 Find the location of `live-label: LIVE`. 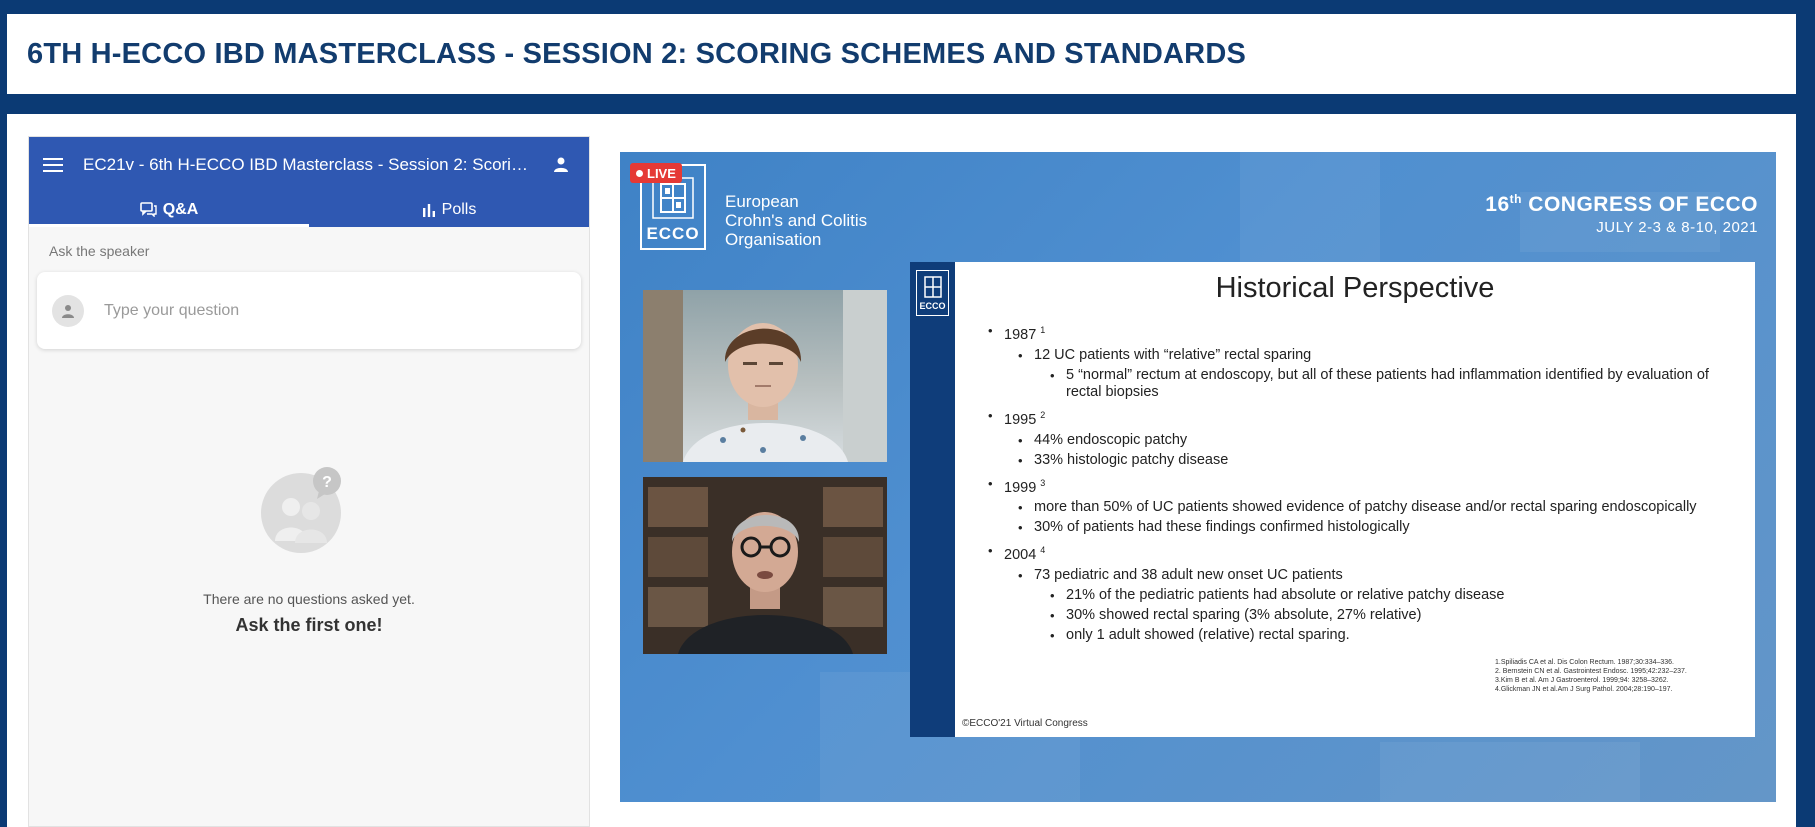

live-label: LIVE is located at coordinates (661, 173).